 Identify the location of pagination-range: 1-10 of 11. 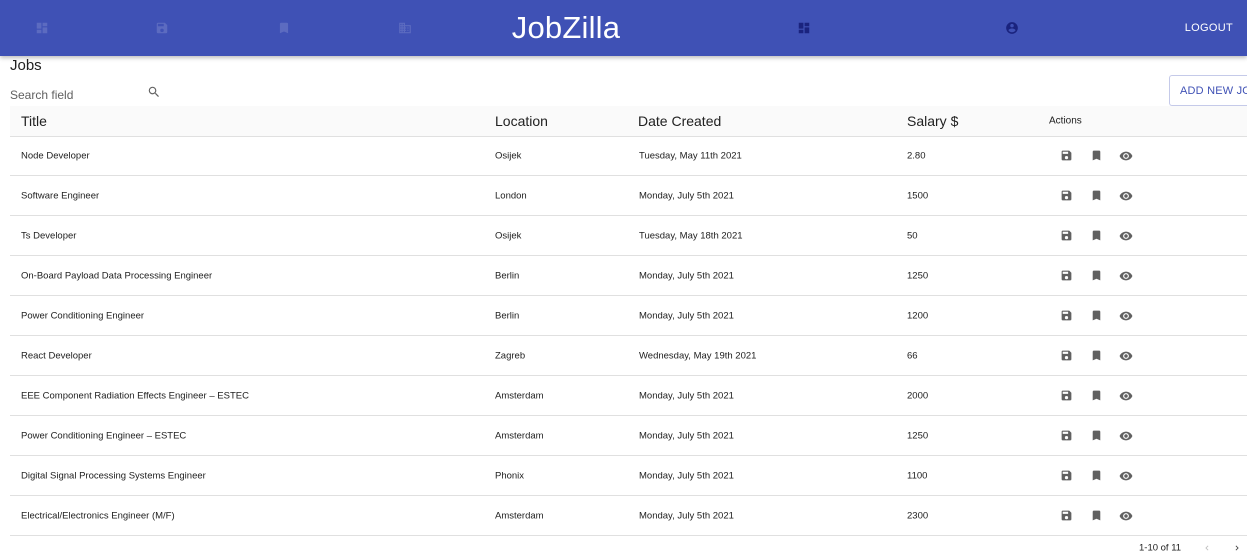
(1160, 548).